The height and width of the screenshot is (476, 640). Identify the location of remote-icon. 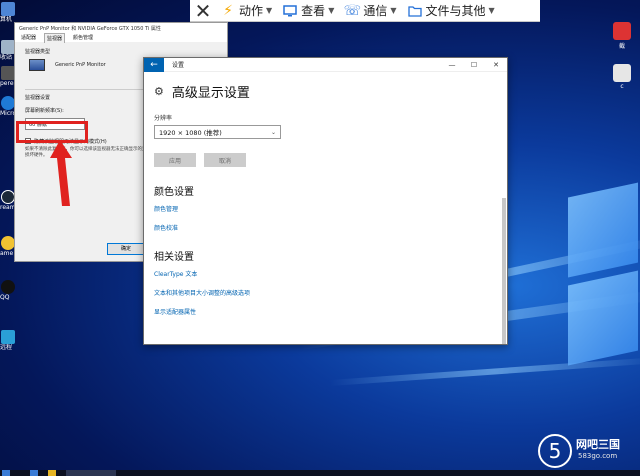
(8, 337).